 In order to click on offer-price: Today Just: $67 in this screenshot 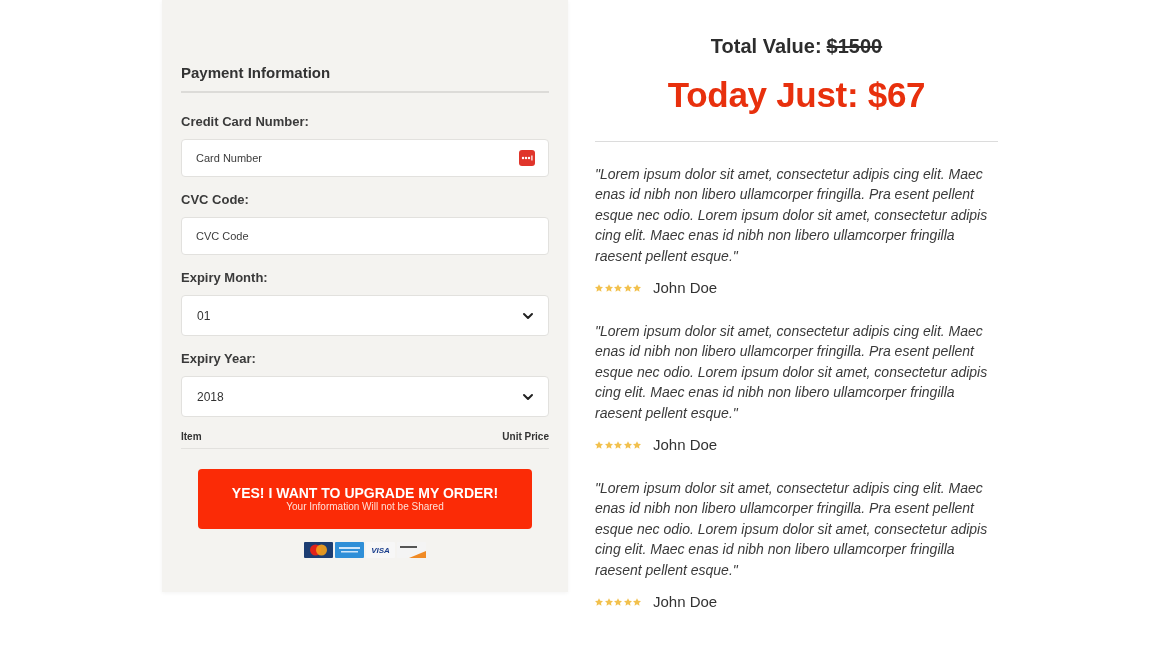, I will do `click(796, 95)`.